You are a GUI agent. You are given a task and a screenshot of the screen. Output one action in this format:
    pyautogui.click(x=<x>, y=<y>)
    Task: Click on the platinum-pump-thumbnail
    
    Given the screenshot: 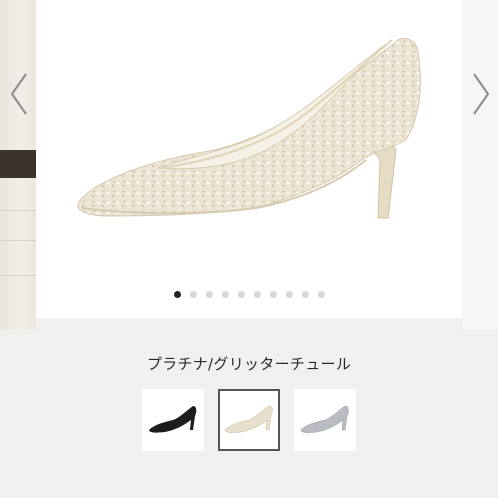 What is the action you would take?
    pyautogui.click(x=248, y=419)
    